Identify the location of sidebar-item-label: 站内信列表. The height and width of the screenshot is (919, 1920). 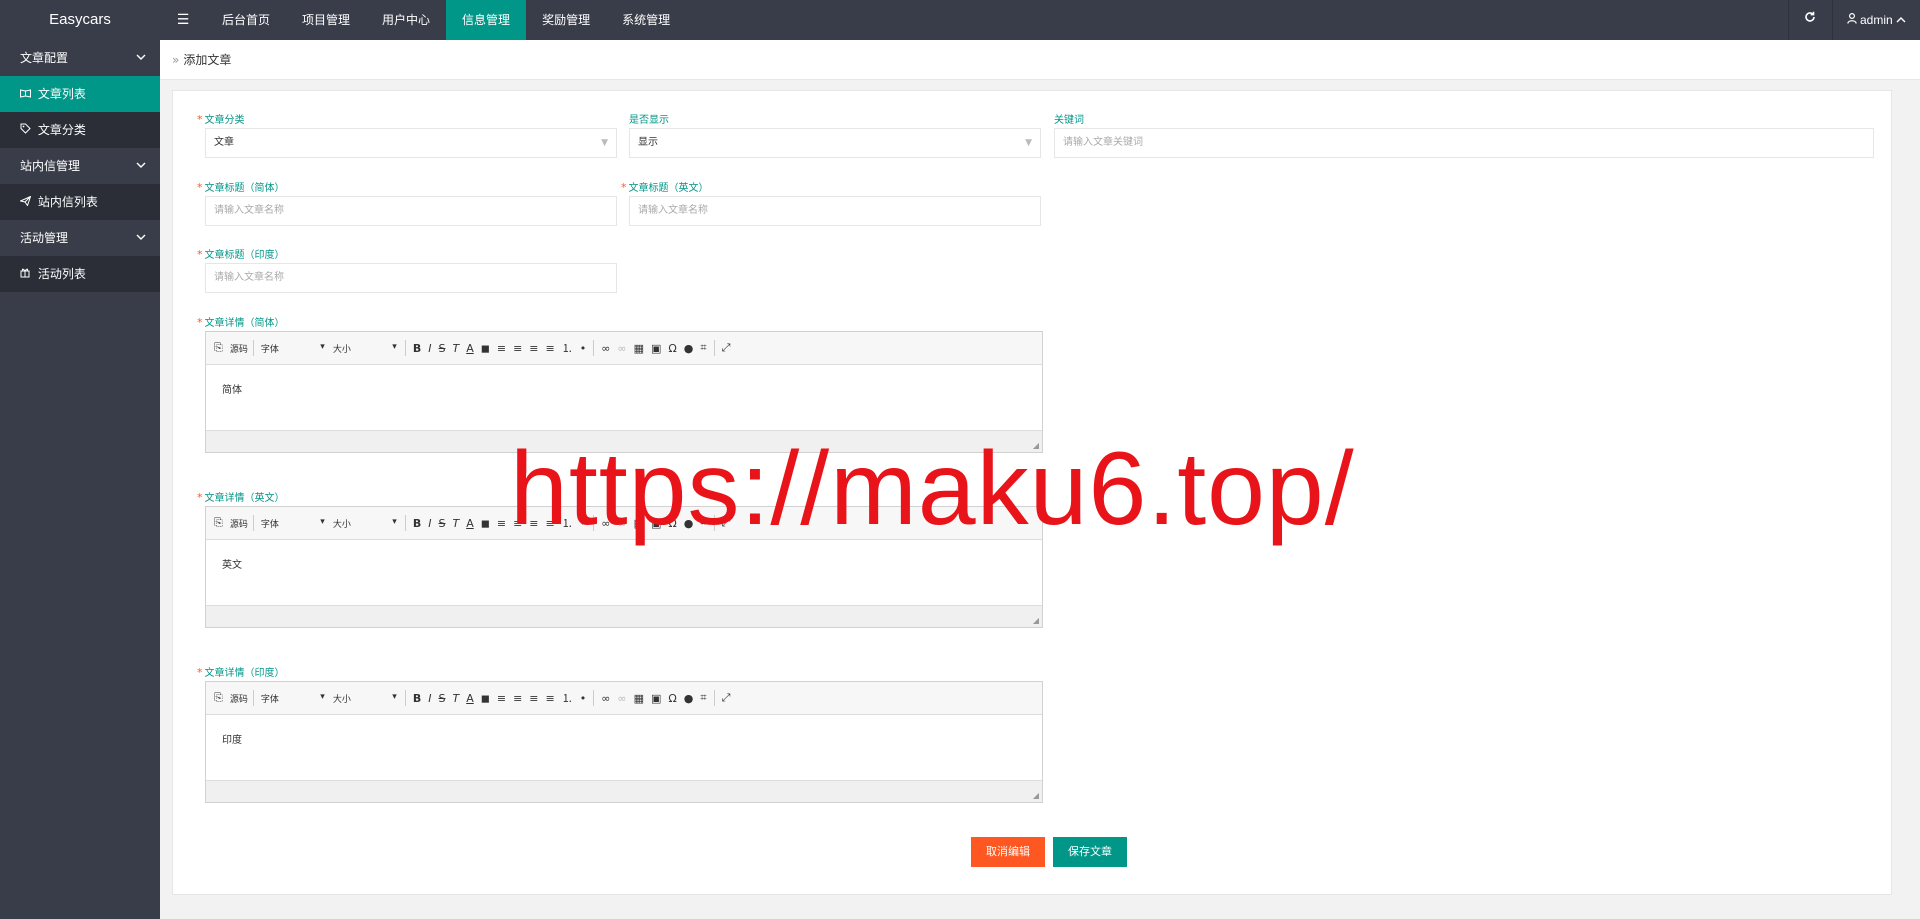
(67, 202).